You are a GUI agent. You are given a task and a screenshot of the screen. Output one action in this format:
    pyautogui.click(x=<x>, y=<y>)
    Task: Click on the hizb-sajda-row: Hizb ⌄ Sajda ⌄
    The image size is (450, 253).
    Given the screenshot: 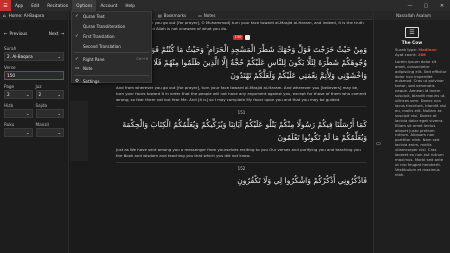 What is the action you would take?
    pyautogui.click(x=34, y=110)
    